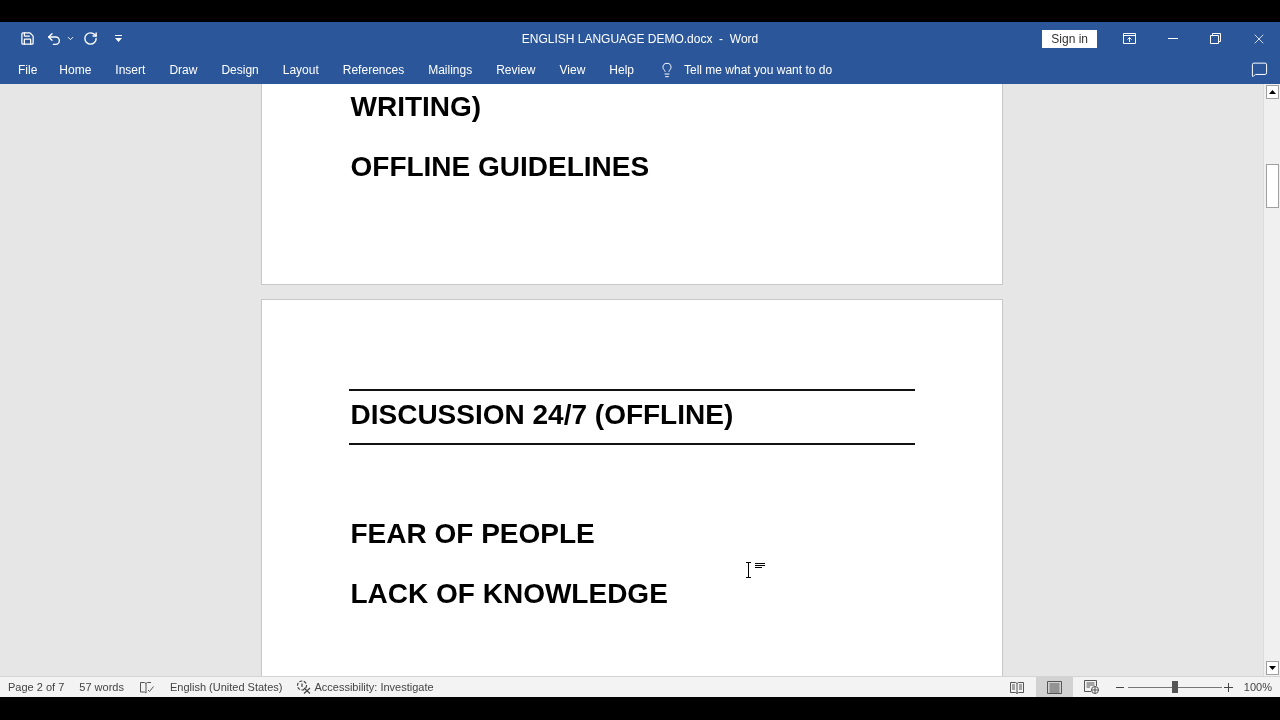 The height and width of the screenshot is (720, 1280). I want to click on language-button: English (United States), so click(226, 687).